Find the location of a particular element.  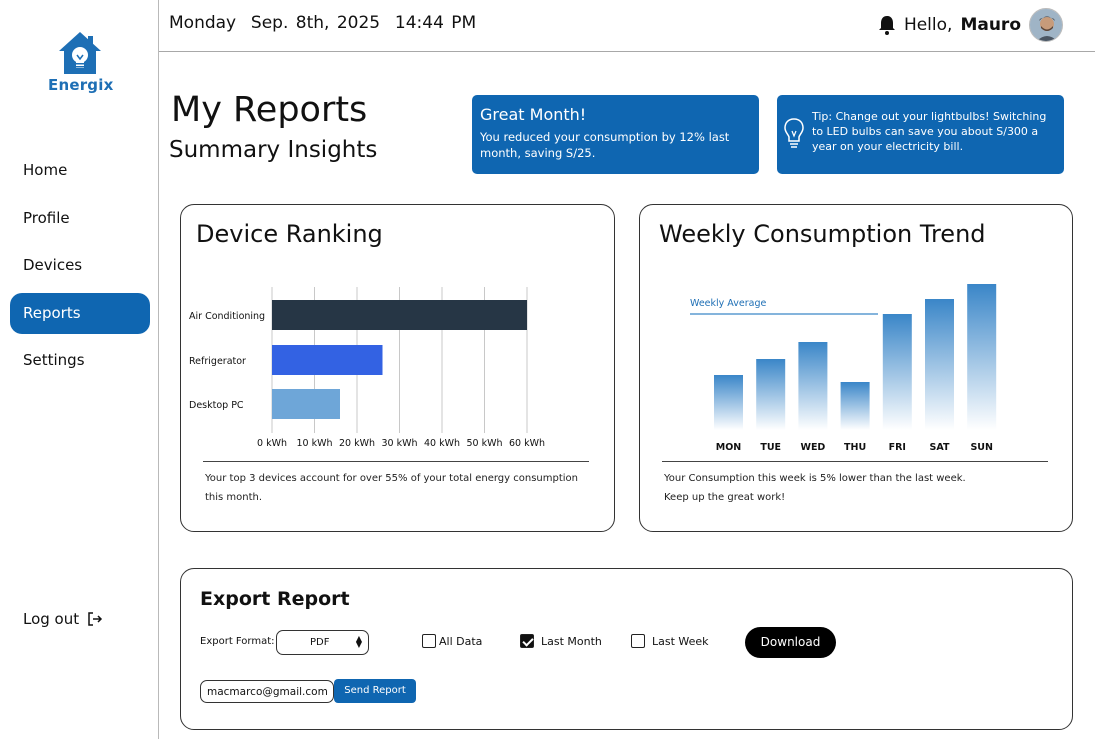

sidebar-nav: Home Profile Devices Reports Settings is located at coordinates (80, 269).